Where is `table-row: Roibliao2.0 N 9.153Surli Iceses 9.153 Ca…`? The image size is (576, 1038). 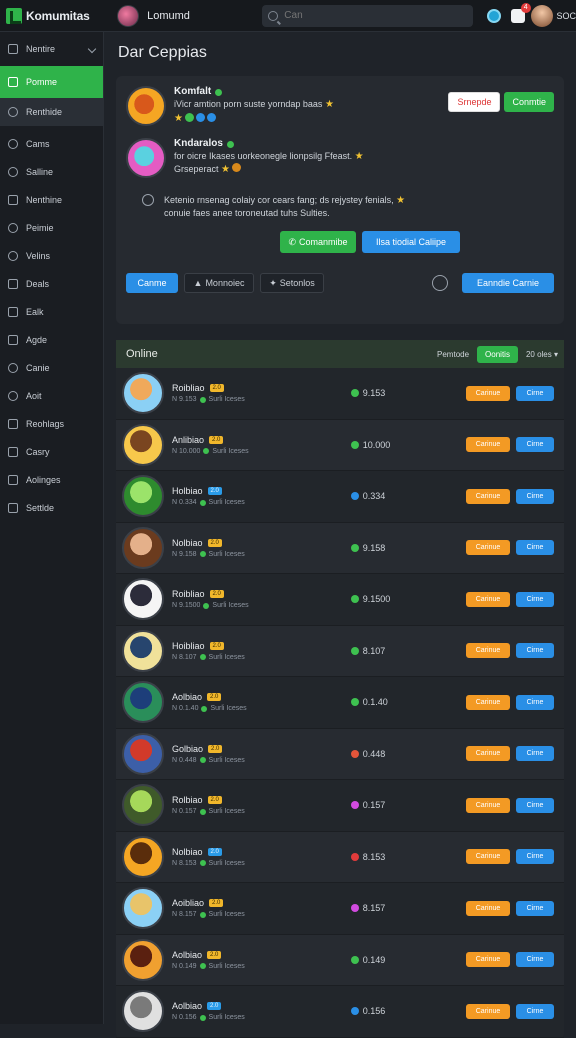
table-row: Roibliao2.0 N 9.153Surli Iceses 9.153 Ca… is located at coordinates (340, 394).